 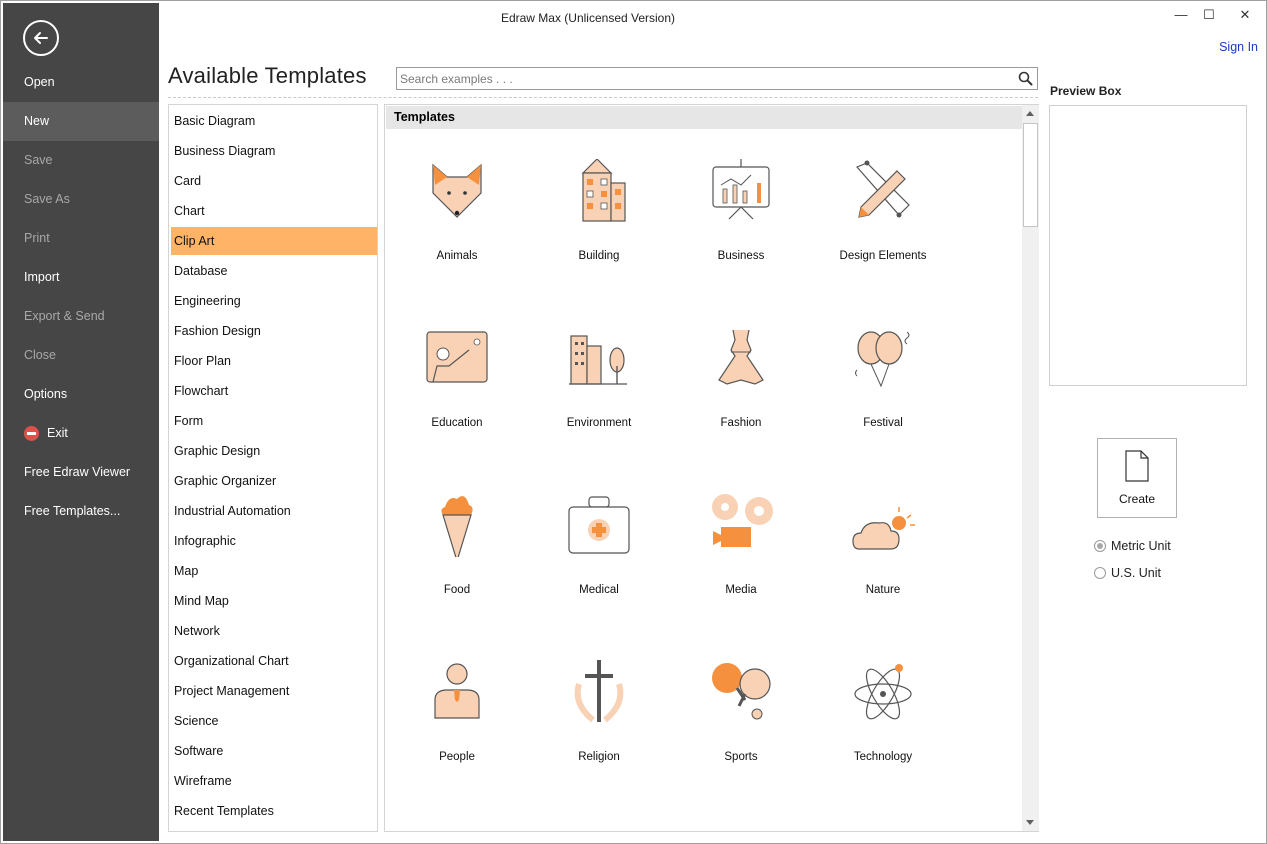 I want to click on menu-export-send-label: Export & Send, so click(x=64, y=316).